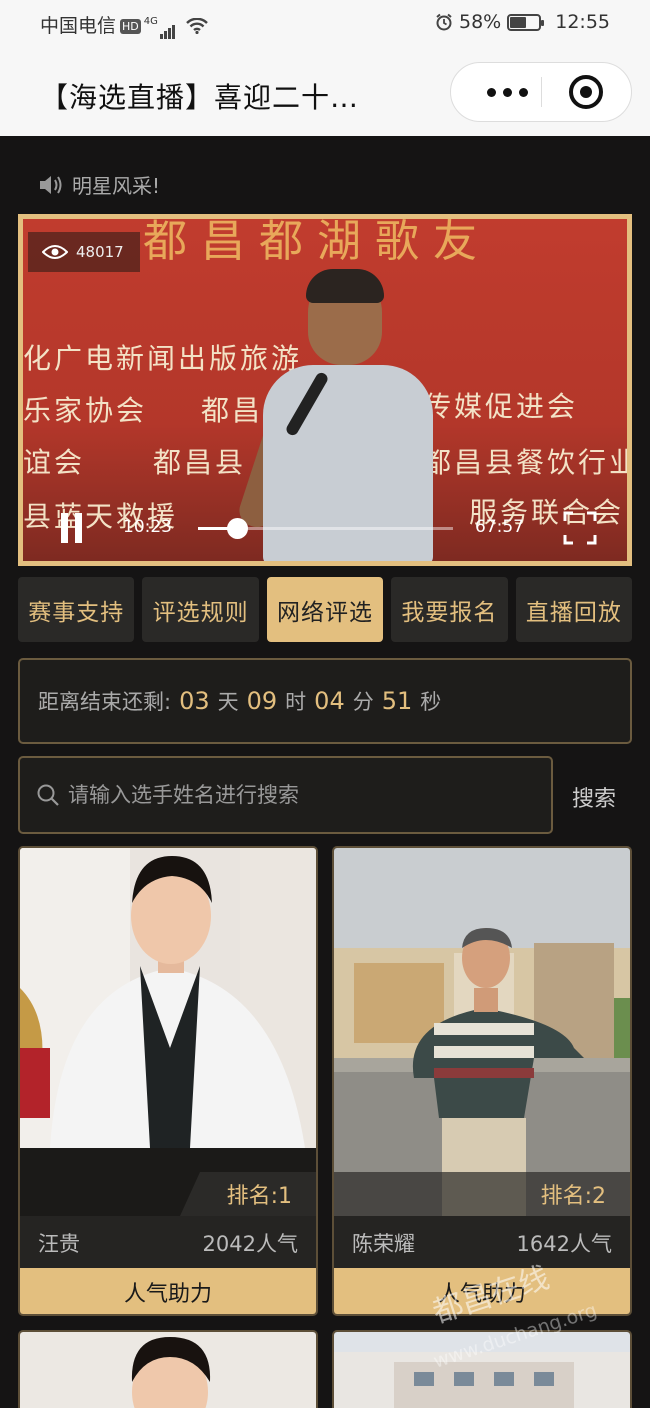 Image resolution: width=650 pixels, height=1408 pixels. I want to click on tab-signup: 我要报名, so click(449, 609).